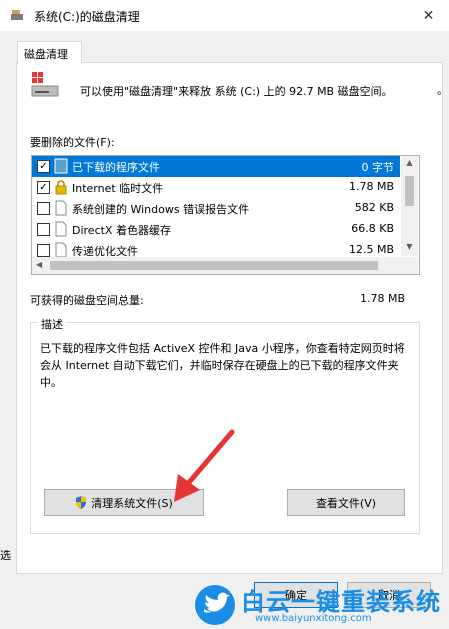 The image size is (449, 629). What do you see at coordinates (81, 502) in the screenshot?
I see `uac-shield-icon` at bounding box center [81, 502].